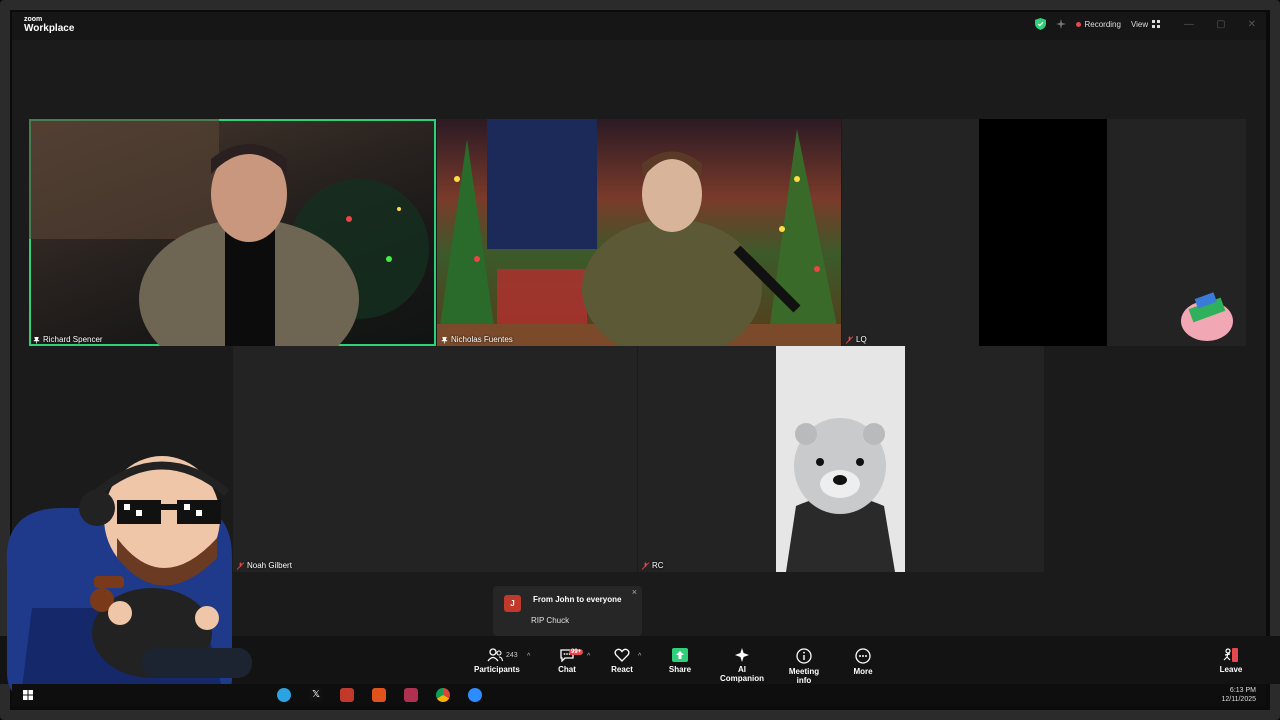  What do you see at coordinates (804, 656) in the screenshot?
I see `info-icon` at bounding box center [804, 656].